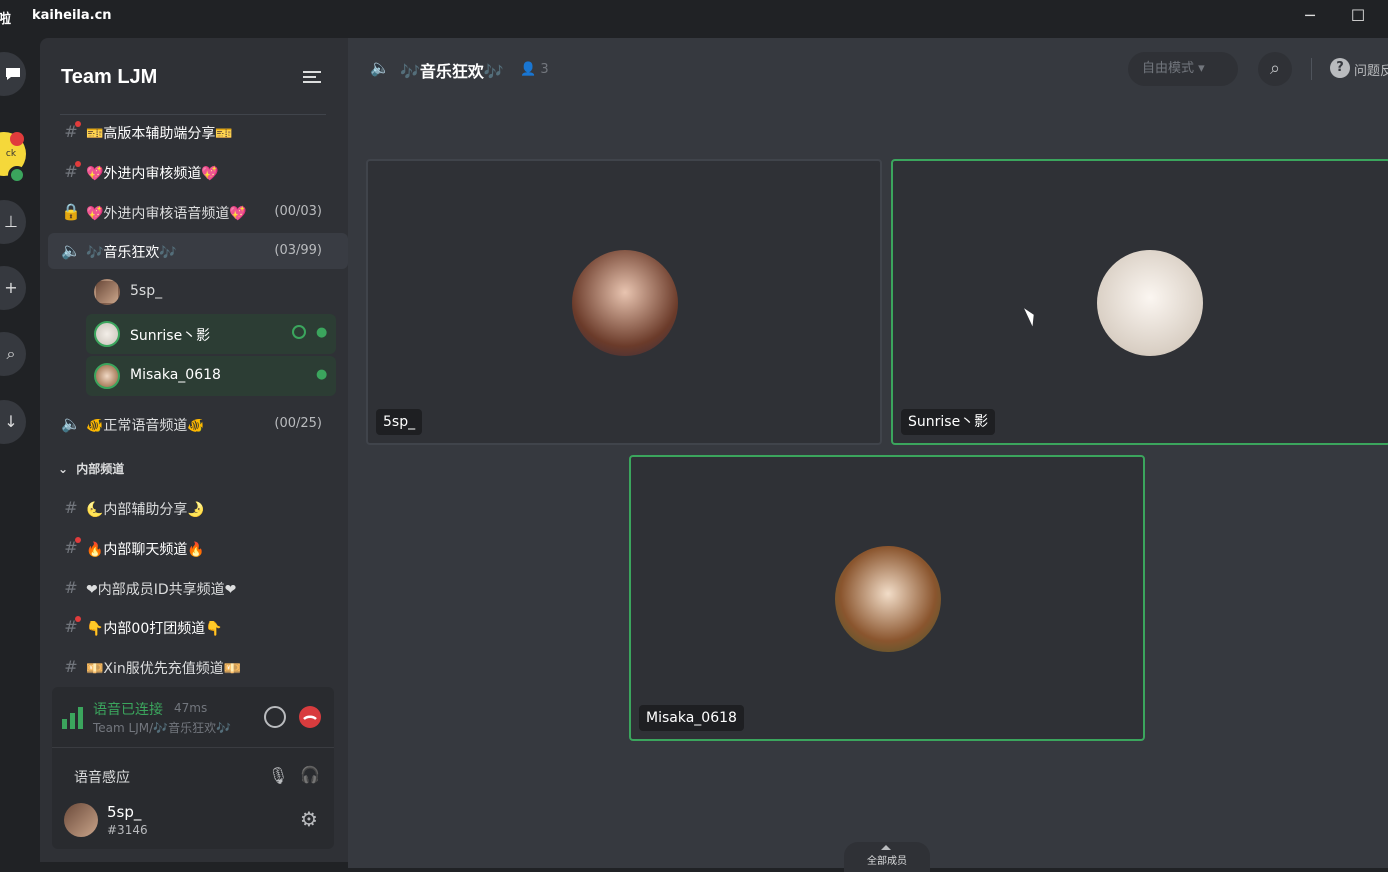  What do you see at coordinates (13, 354) in the screenshot?
I see `search-icon: ⌕` at bounding box center [13, 354].